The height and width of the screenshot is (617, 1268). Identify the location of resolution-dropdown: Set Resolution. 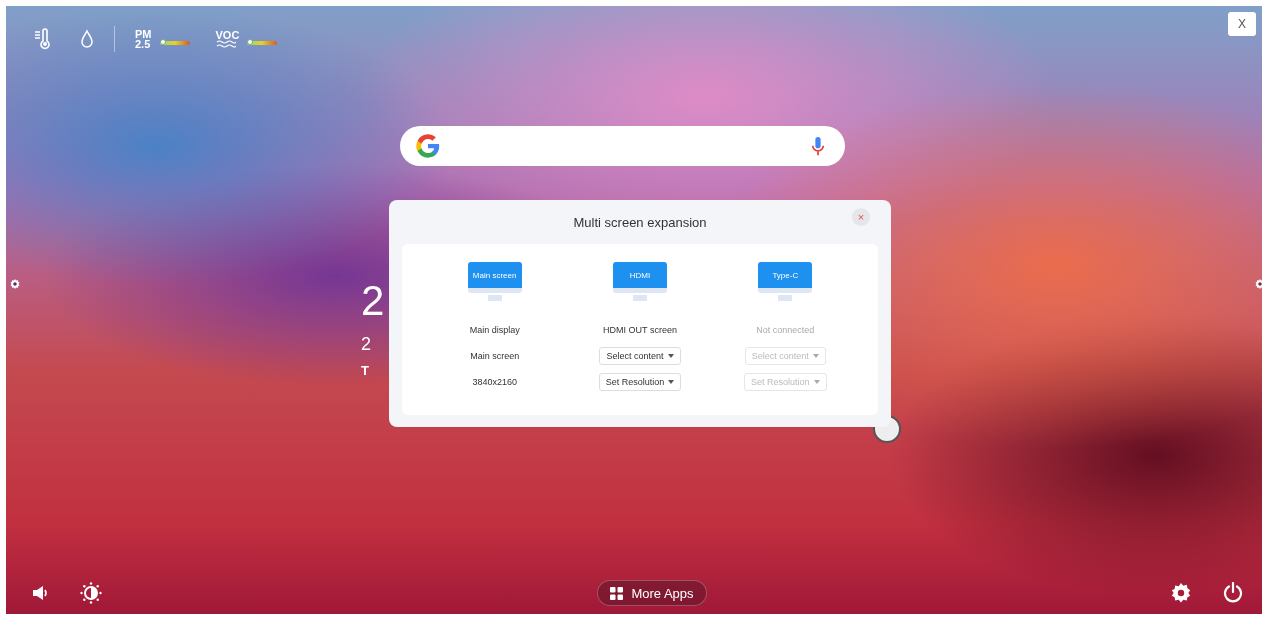
(640, 382).